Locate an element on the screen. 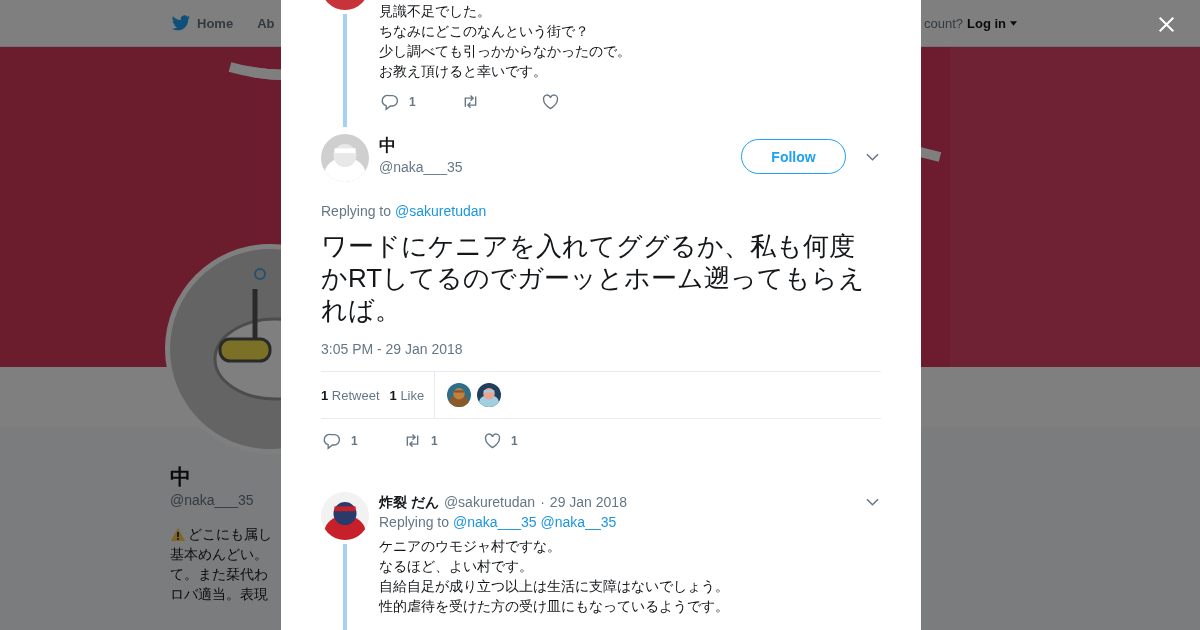 The image size is (1200, 630). replying-label: Replying to is located at coordinates (414, 522).